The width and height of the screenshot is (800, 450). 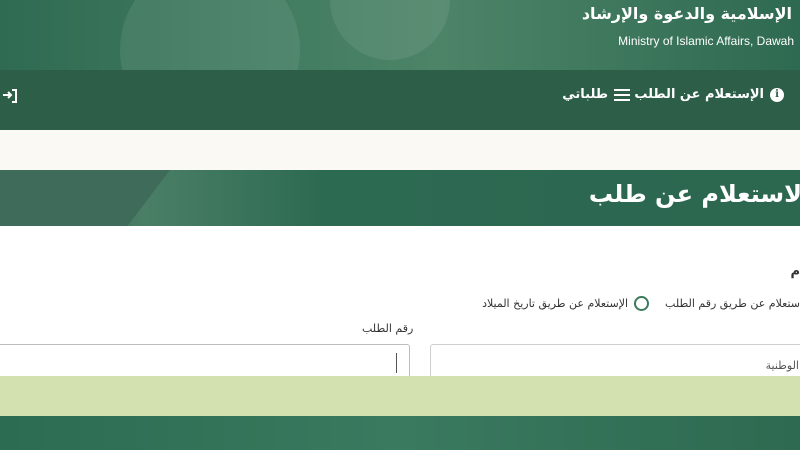 I want to click on national-id-placeholder: الوطنية, so click(x=782, y=365).